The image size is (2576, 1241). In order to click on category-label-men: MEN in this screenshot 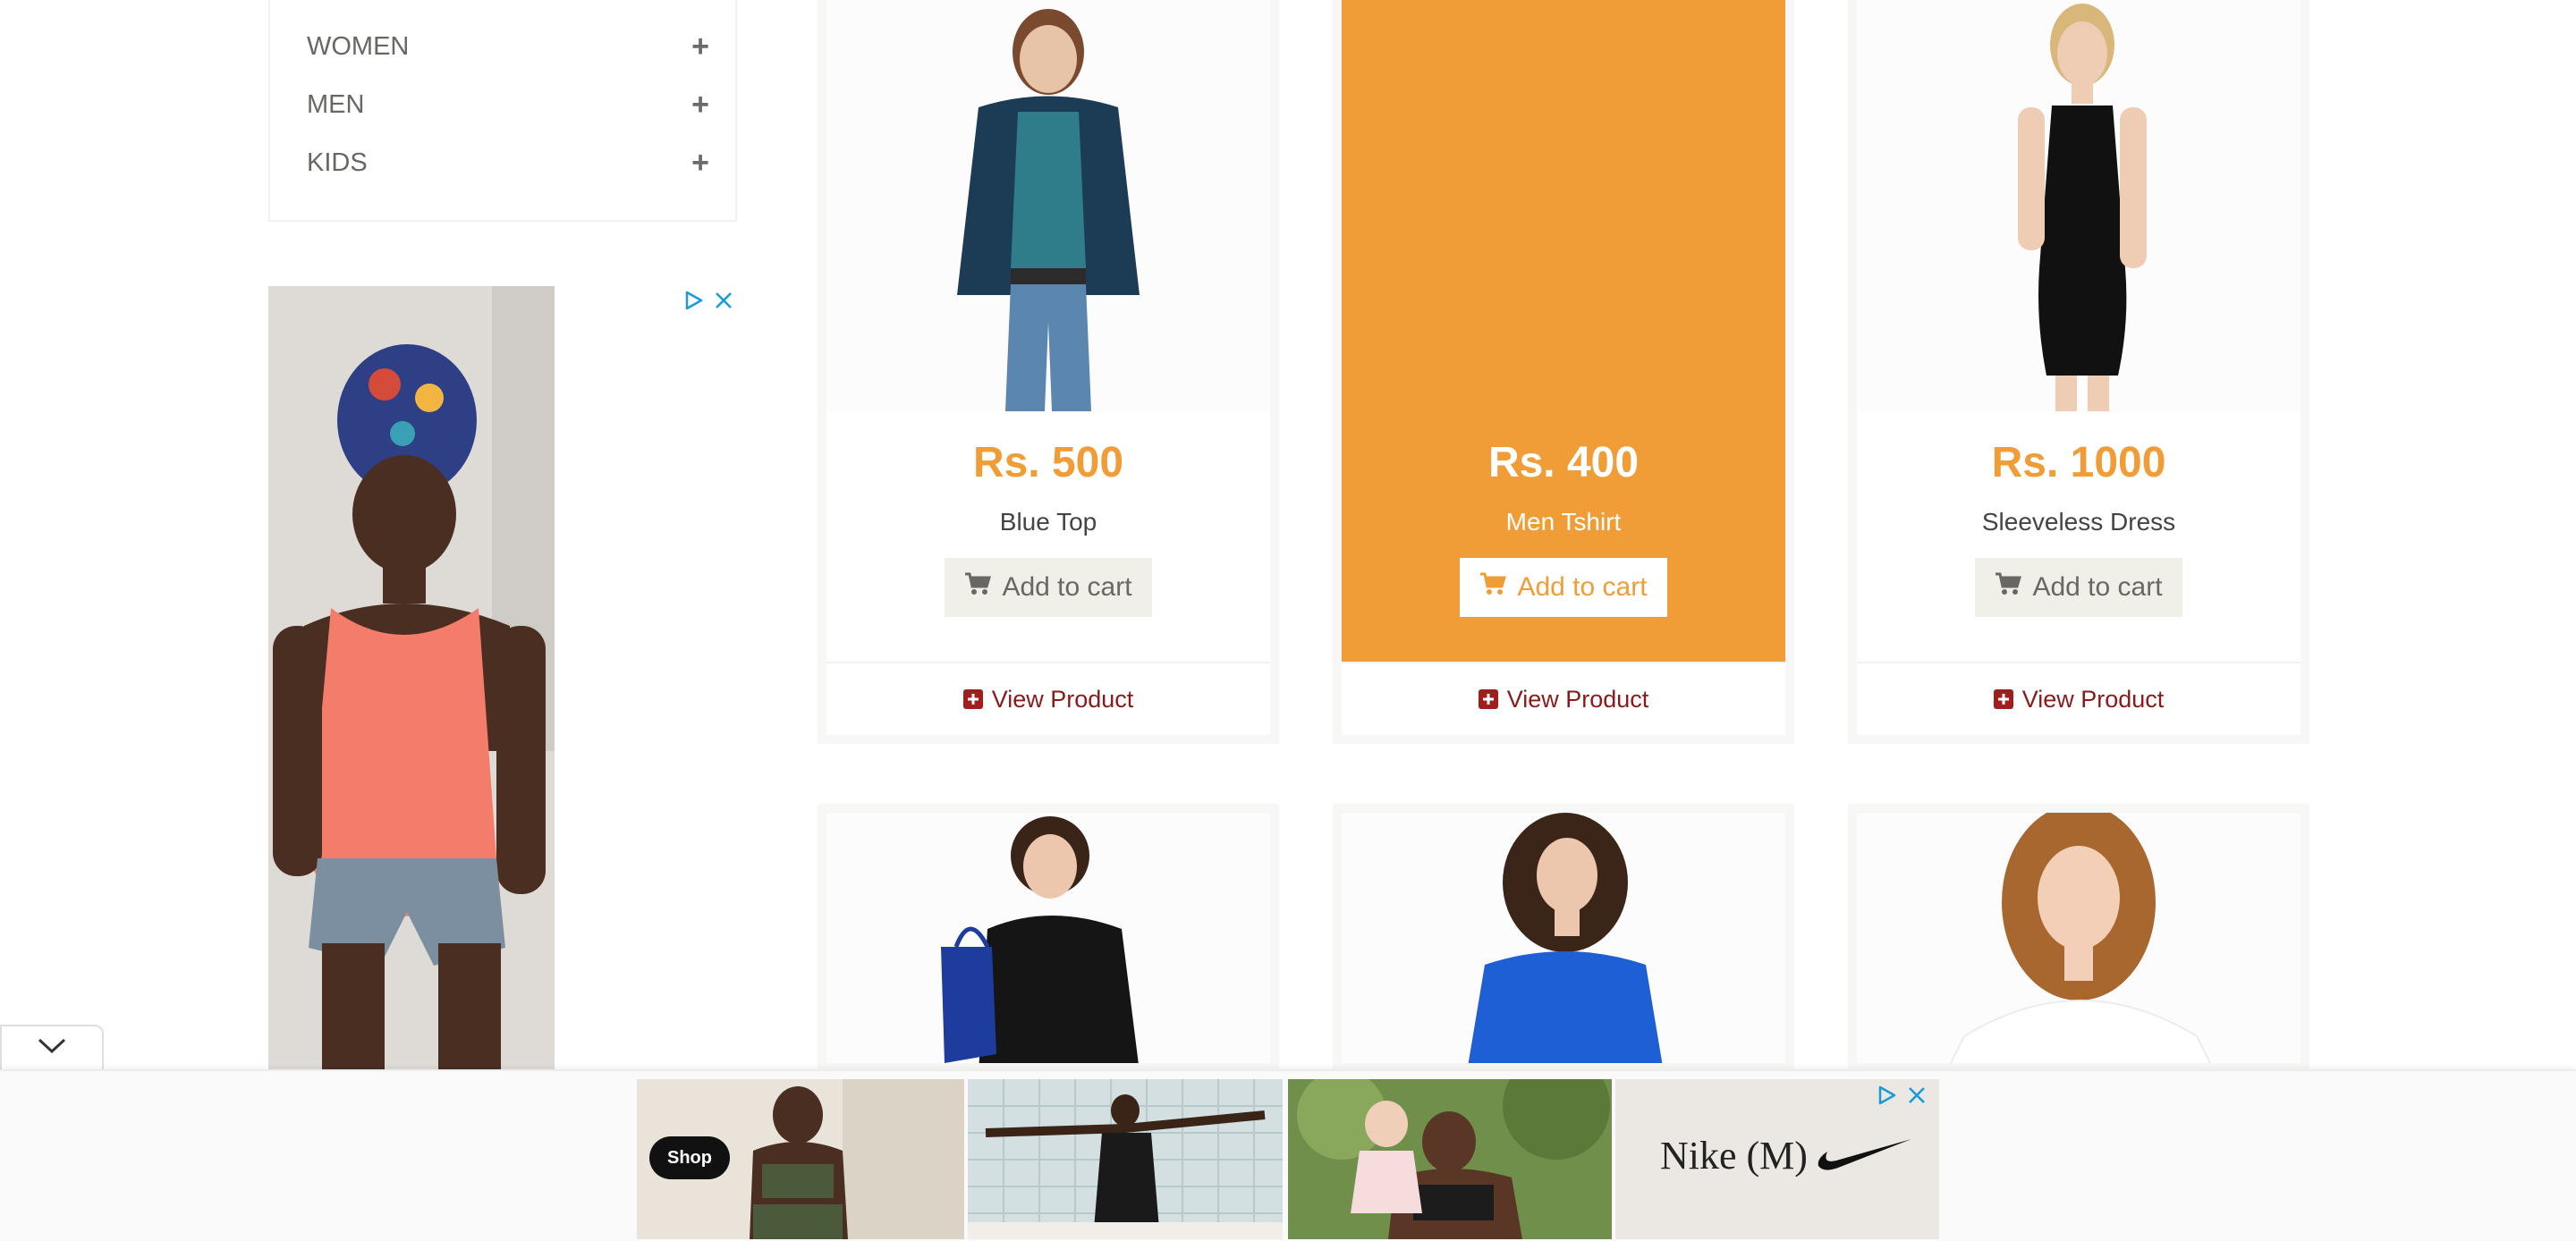, I will do `click(336, 104)`.